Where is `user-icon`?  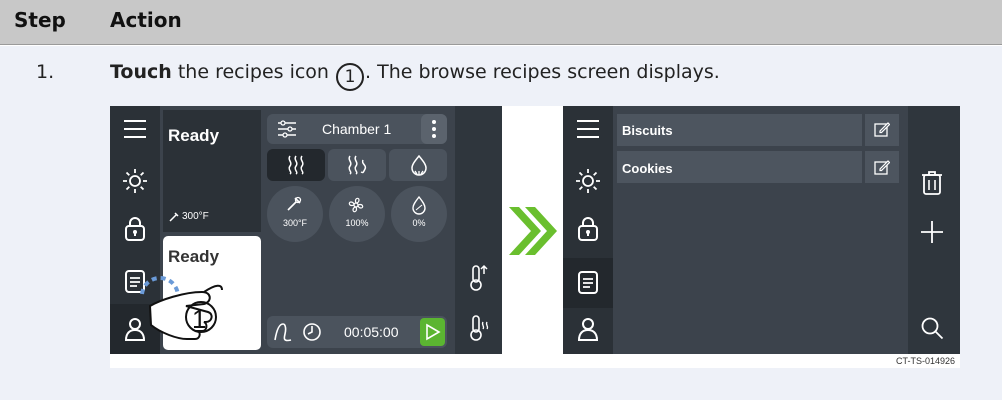 user-icon is located at coordinates (588, 329).